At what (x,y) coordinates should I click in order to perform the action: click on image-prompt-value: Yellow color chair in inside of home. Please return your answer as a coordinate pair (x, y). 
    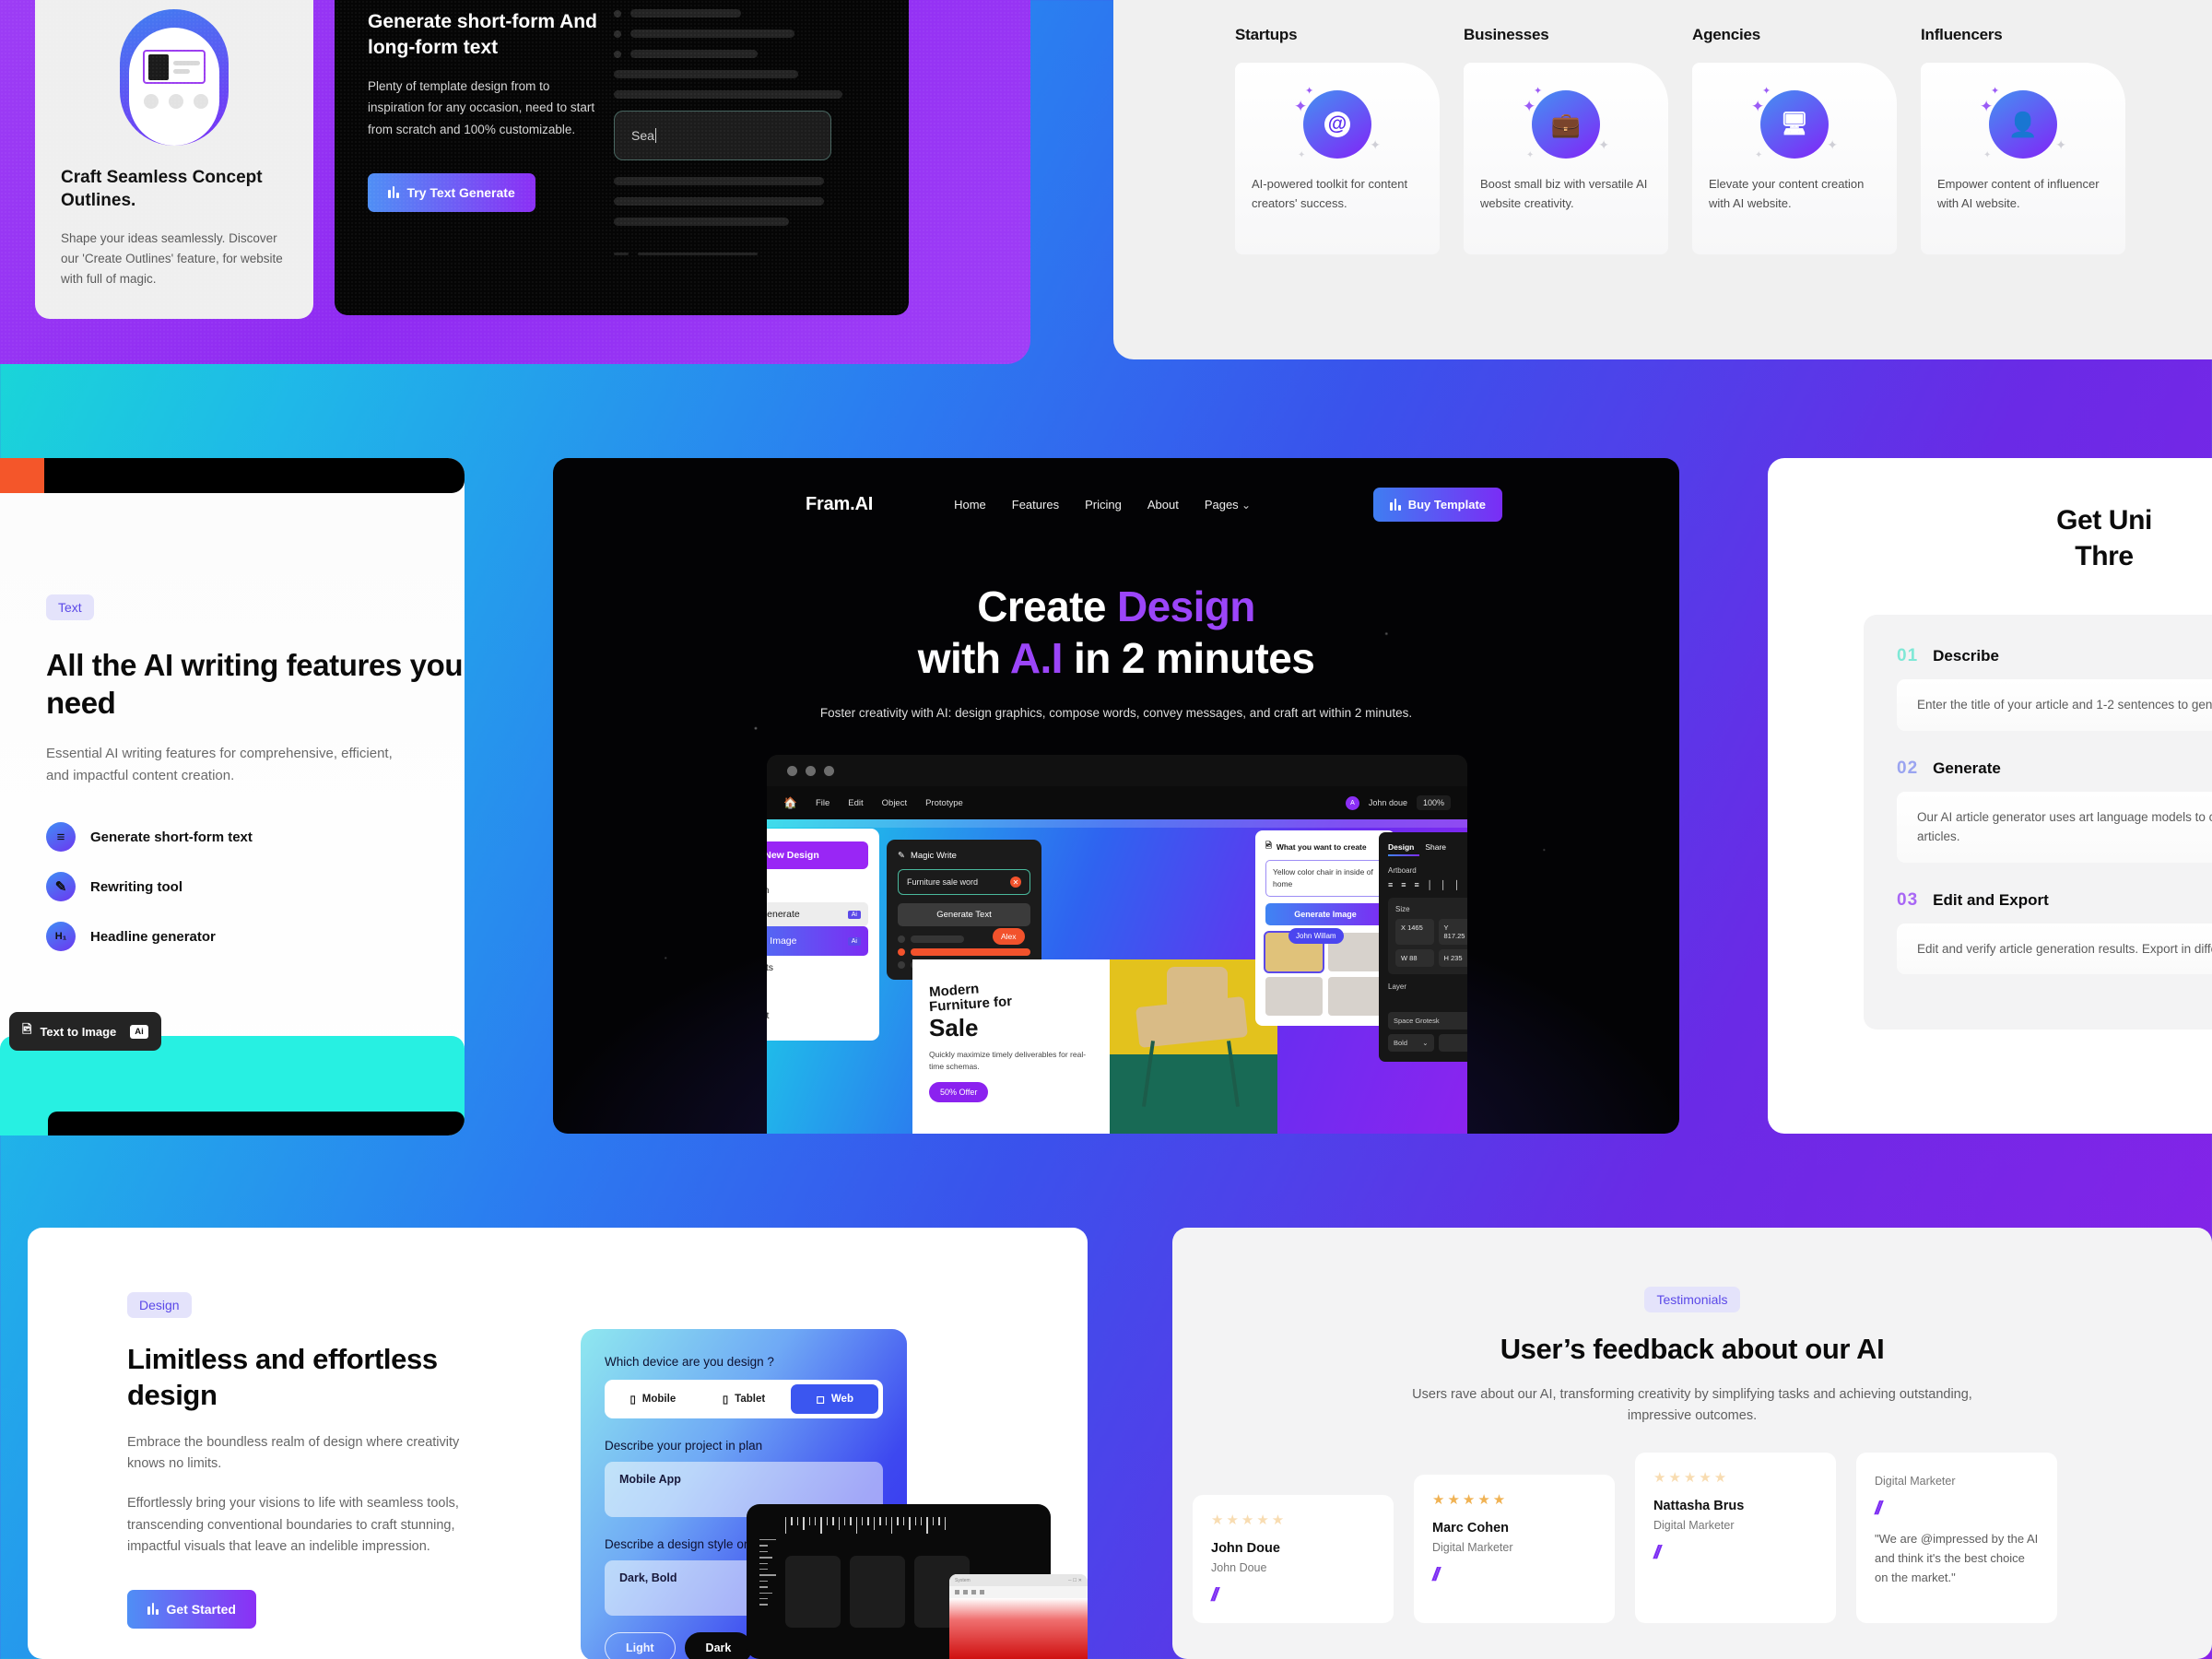
    Looking at the image, I should click on (1323, 877).